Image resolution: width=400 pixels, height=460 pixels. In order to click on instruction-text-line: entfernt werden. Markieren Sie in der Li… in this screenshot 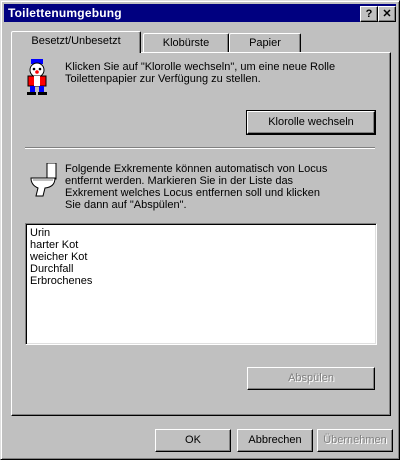, I will do `click(179, 181)`.